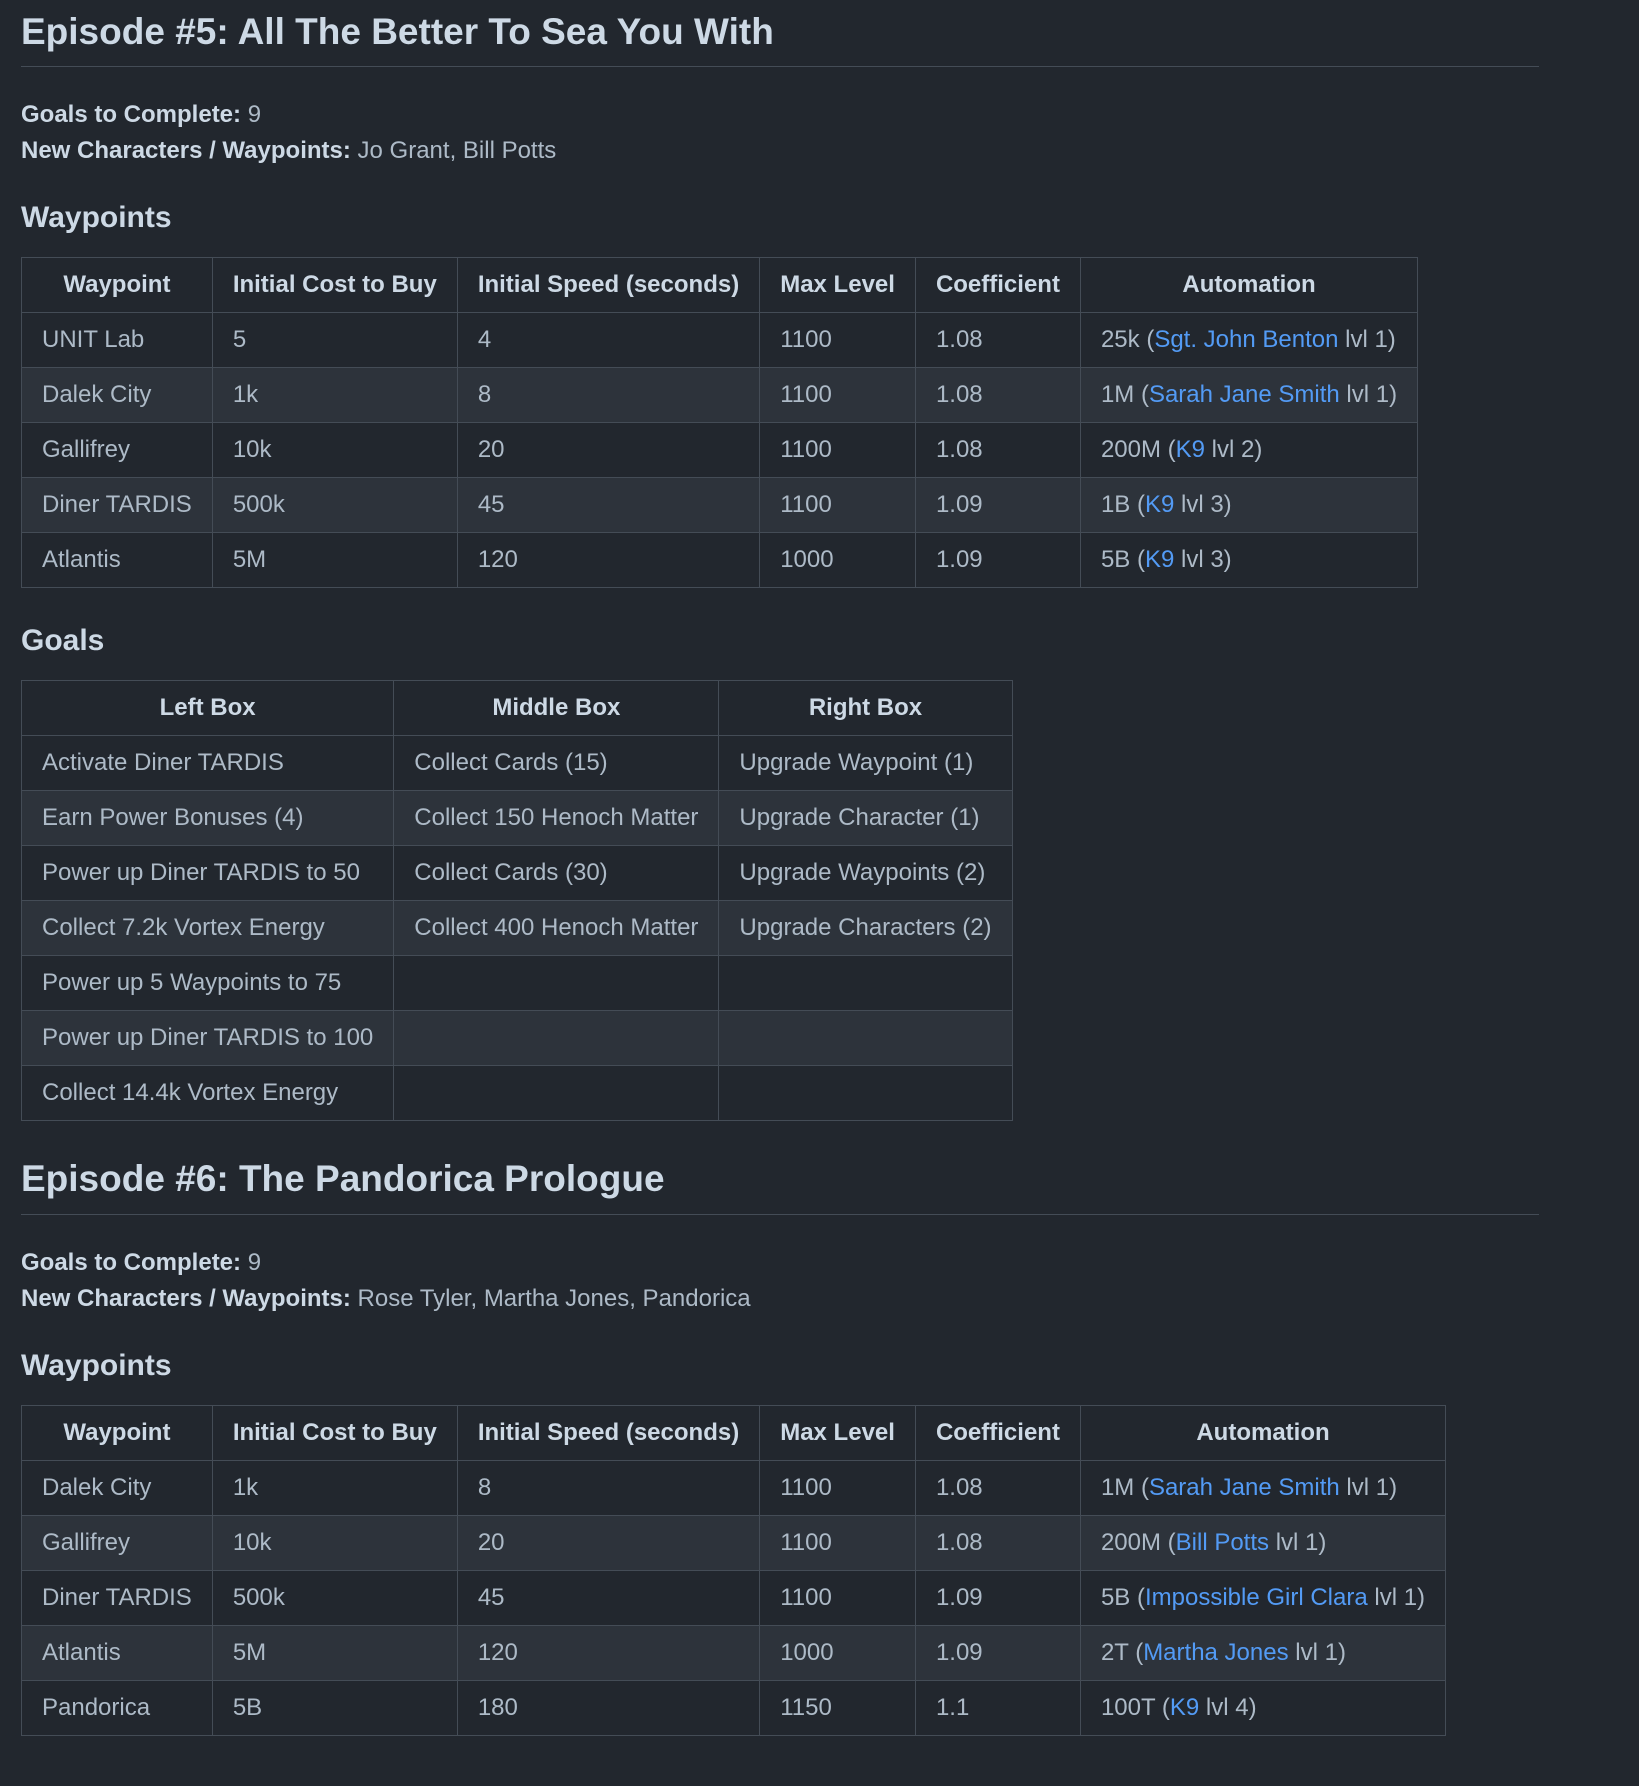 The image size is (1639, 1786). Describe the element at coordinates (1135, 1707) in the screenshot. I see `automation-cost: 100T (` at that location.